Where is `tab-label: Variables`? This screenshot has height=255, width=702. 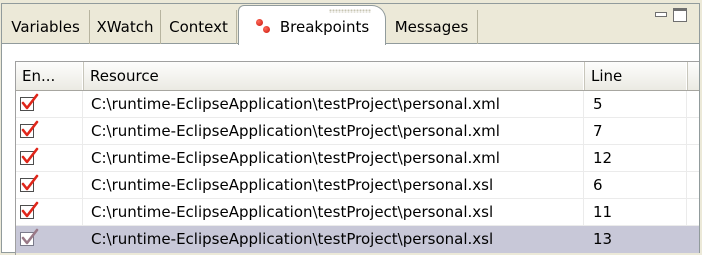
tab-label: Variables is located at coordinates (45, 27).